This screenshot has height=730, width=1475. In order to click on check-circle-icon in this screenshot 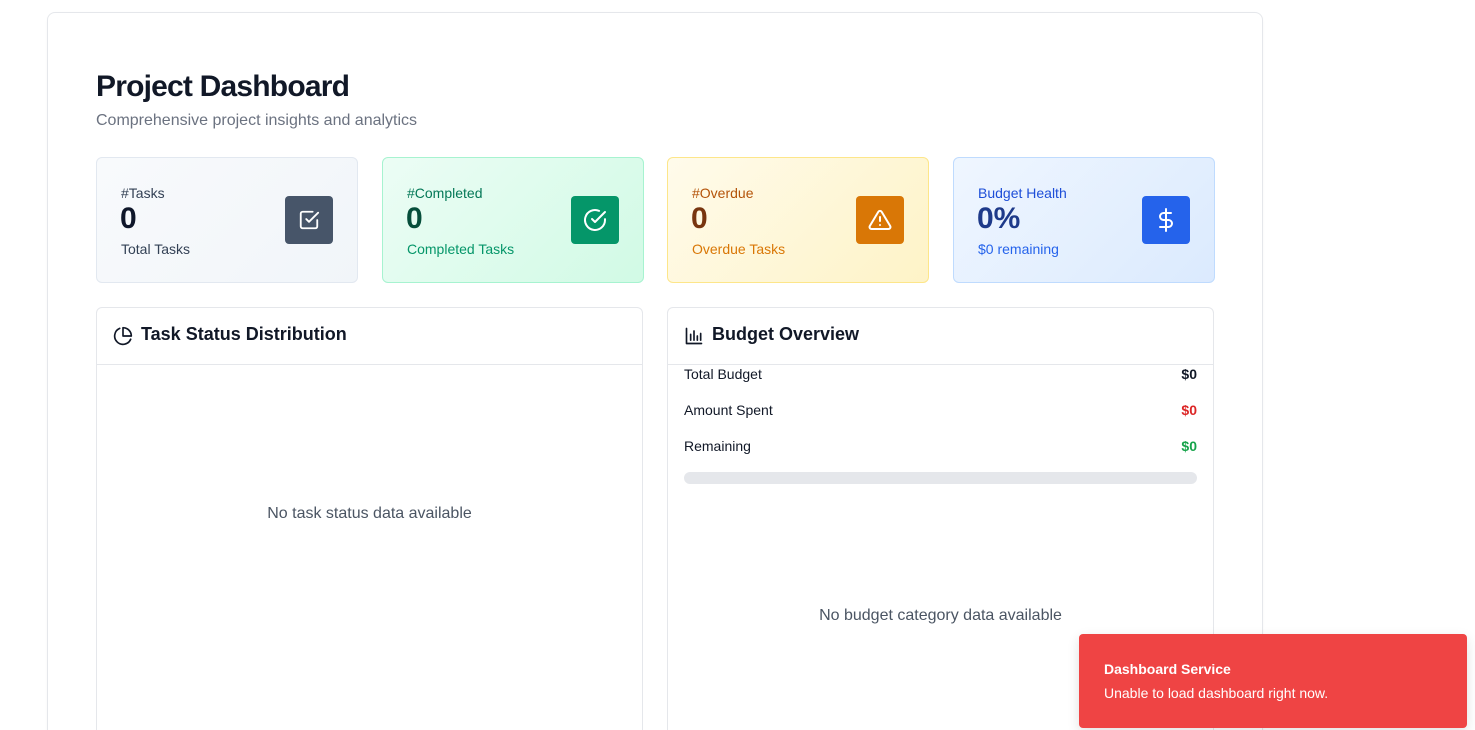, I will do `click(595, 220)`.